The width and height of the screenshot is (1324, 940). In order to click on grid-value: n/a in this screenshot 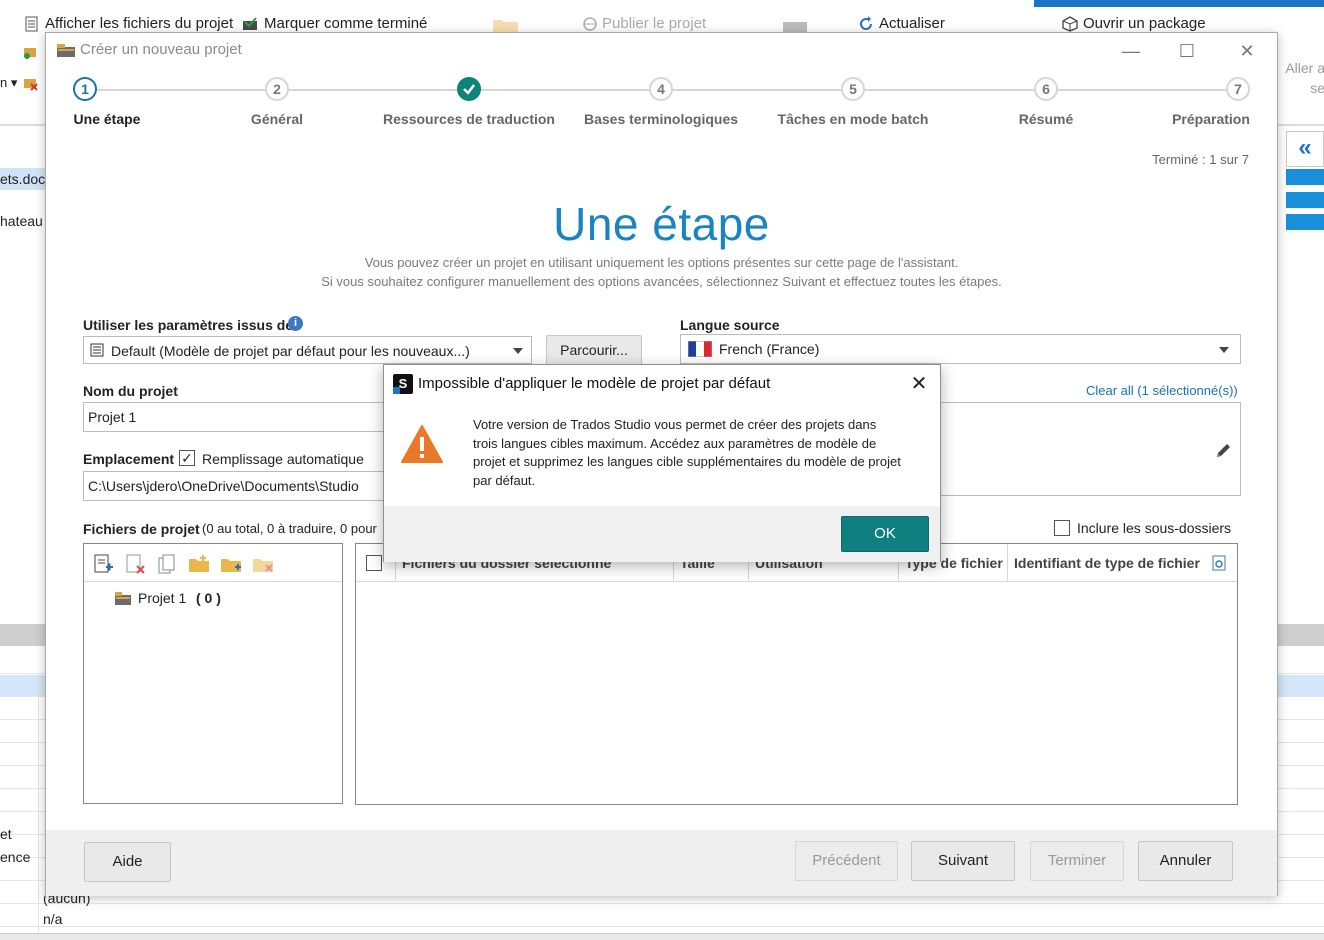, I will do `click(53, 919)`.